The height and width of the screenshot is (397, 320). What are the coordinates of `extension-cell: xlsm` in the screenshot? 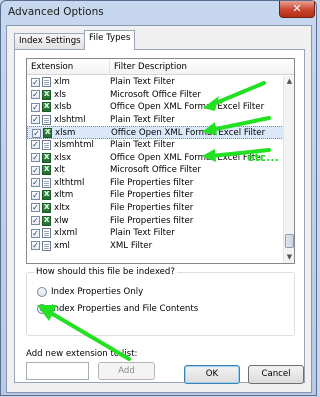 It's located at (65, 133).